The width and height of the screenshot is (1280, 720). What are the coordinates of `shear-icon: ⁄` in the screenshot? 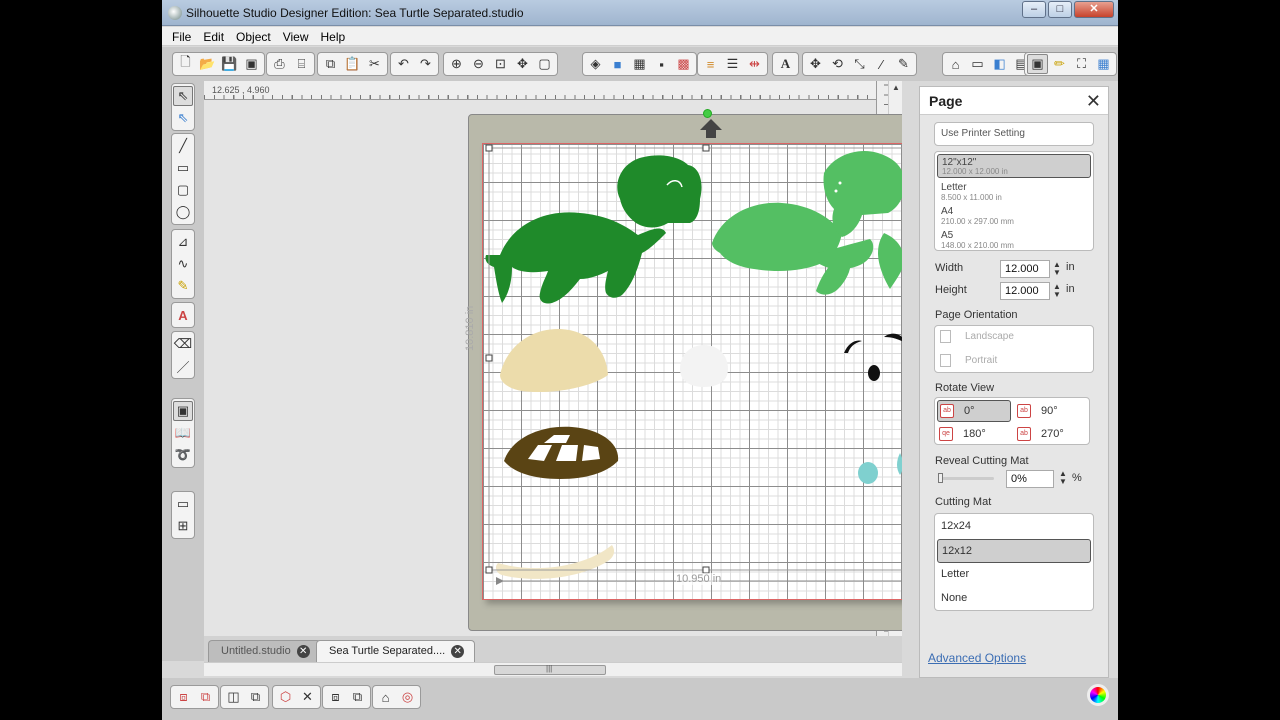 It's located at (881, 64).